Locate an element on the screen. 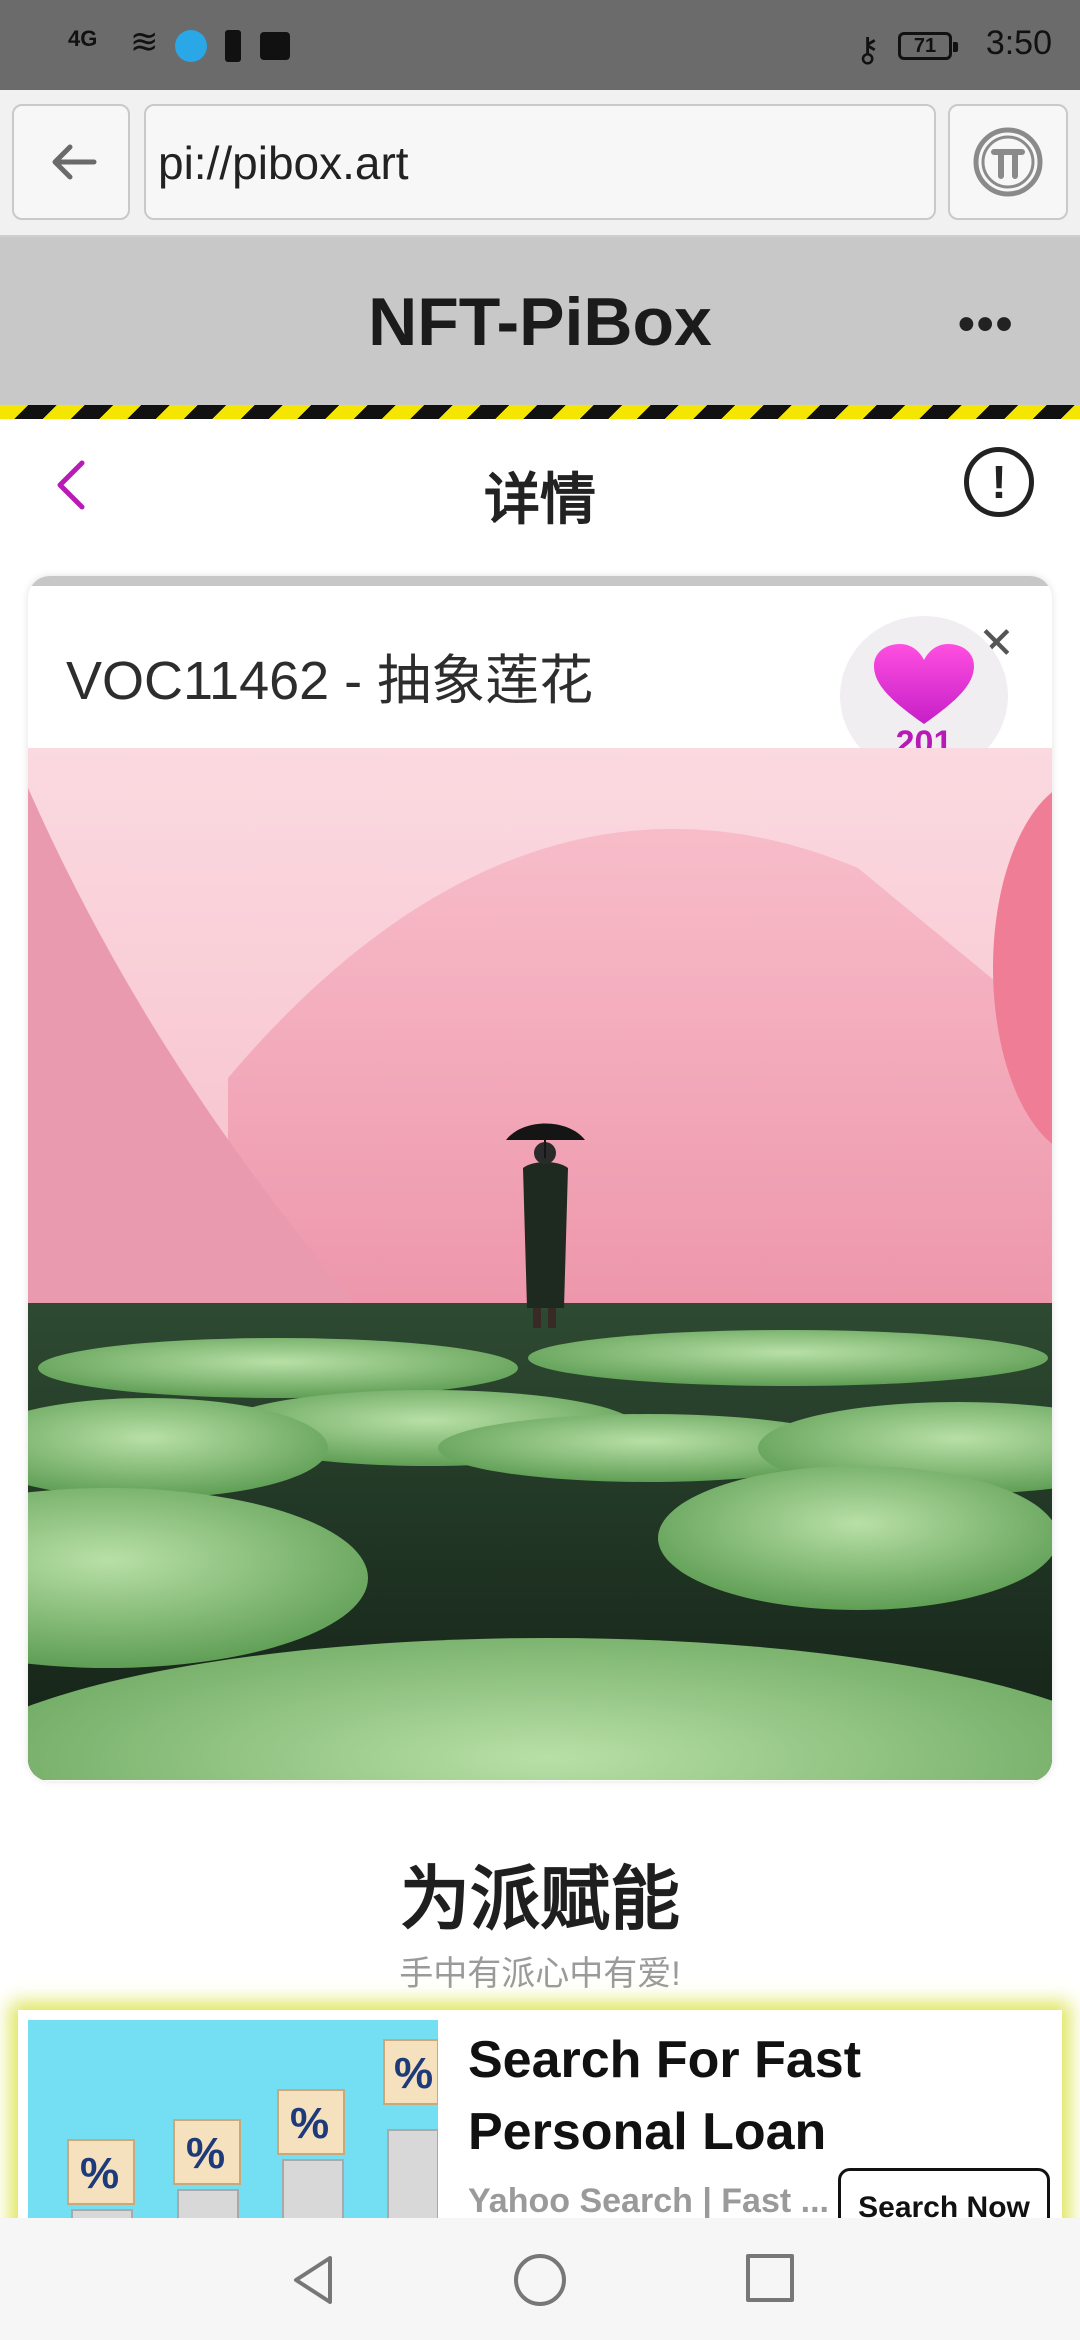 Image resolution: width=1080 pixels, height=2340 pixels. browser-toolbar: pi://pibox.art is located at coordinates (540, 163).